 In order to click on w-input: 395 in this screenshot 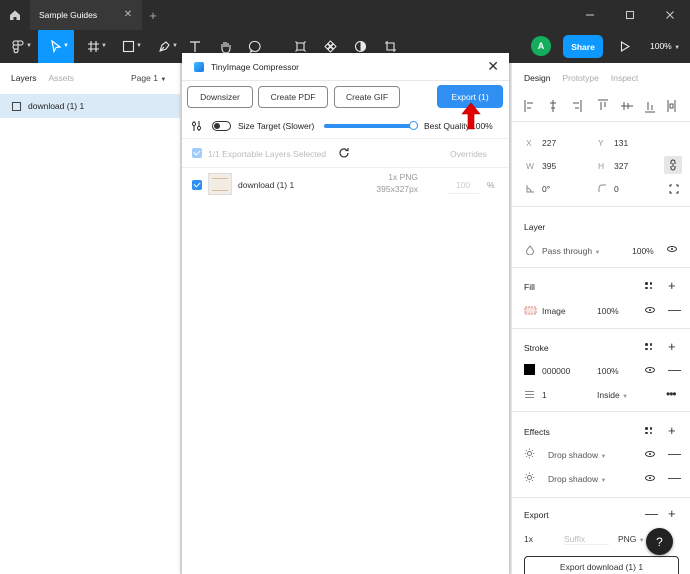, I will do `click(549, 166)`.